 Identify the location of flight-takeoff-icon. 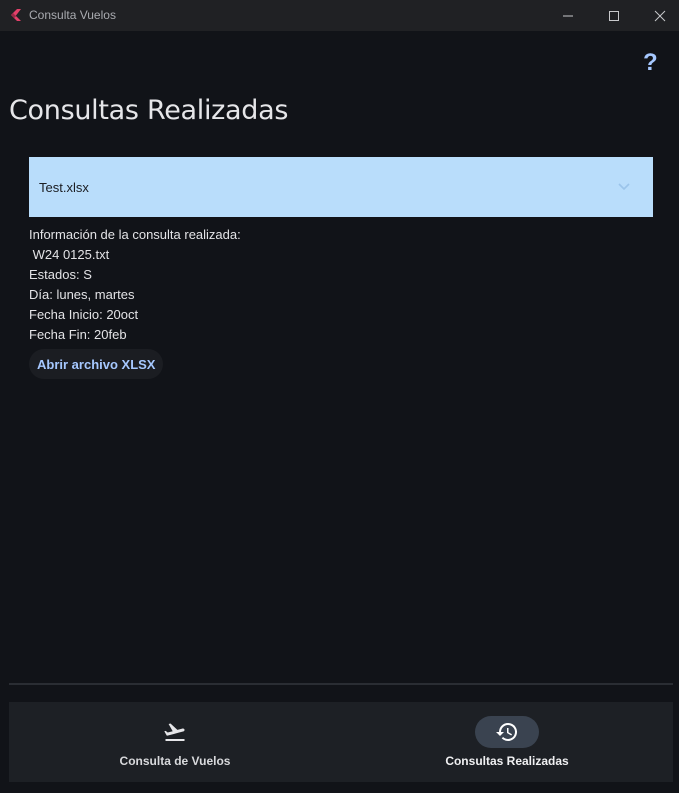
(174, 732).